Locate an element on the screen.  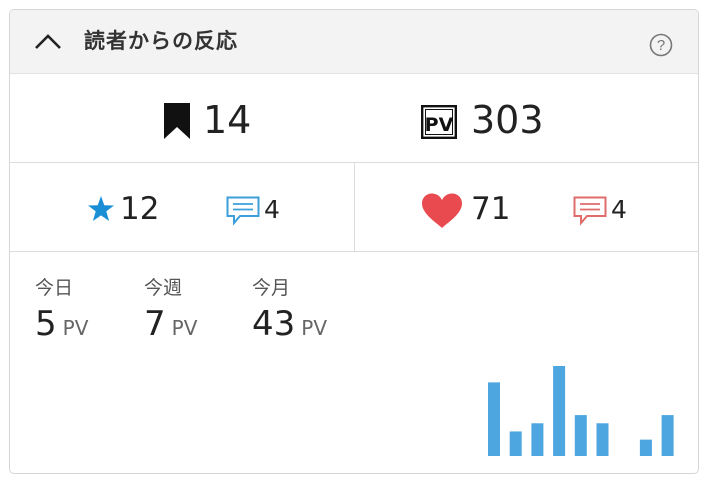
question-circle-icon: ? is located at coordinates (661, 45).